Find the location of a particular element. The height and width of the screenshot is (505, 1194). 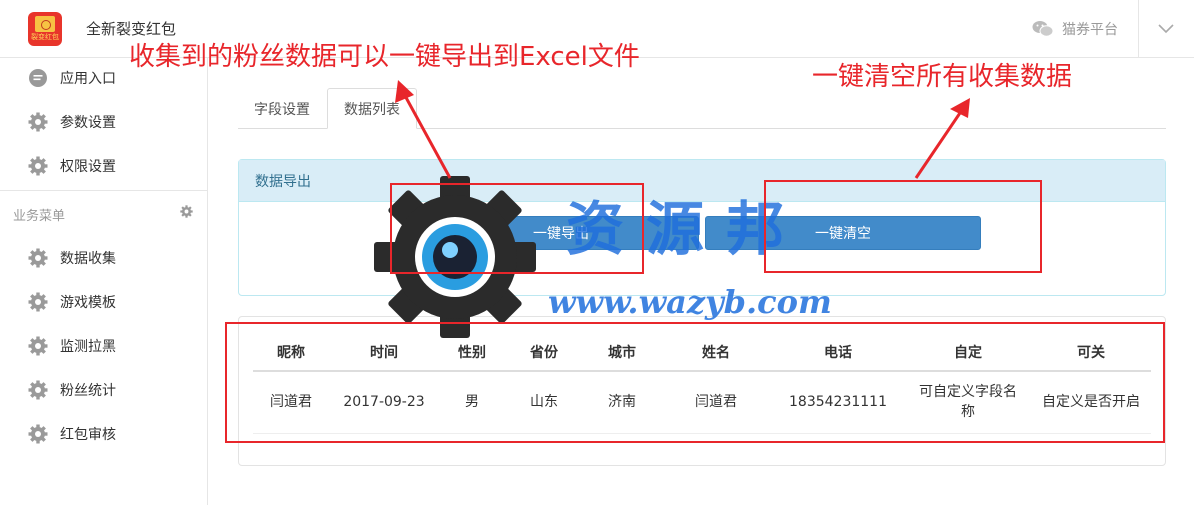

app-title: 全新裂变红包 is located at coordinates (131, 29).